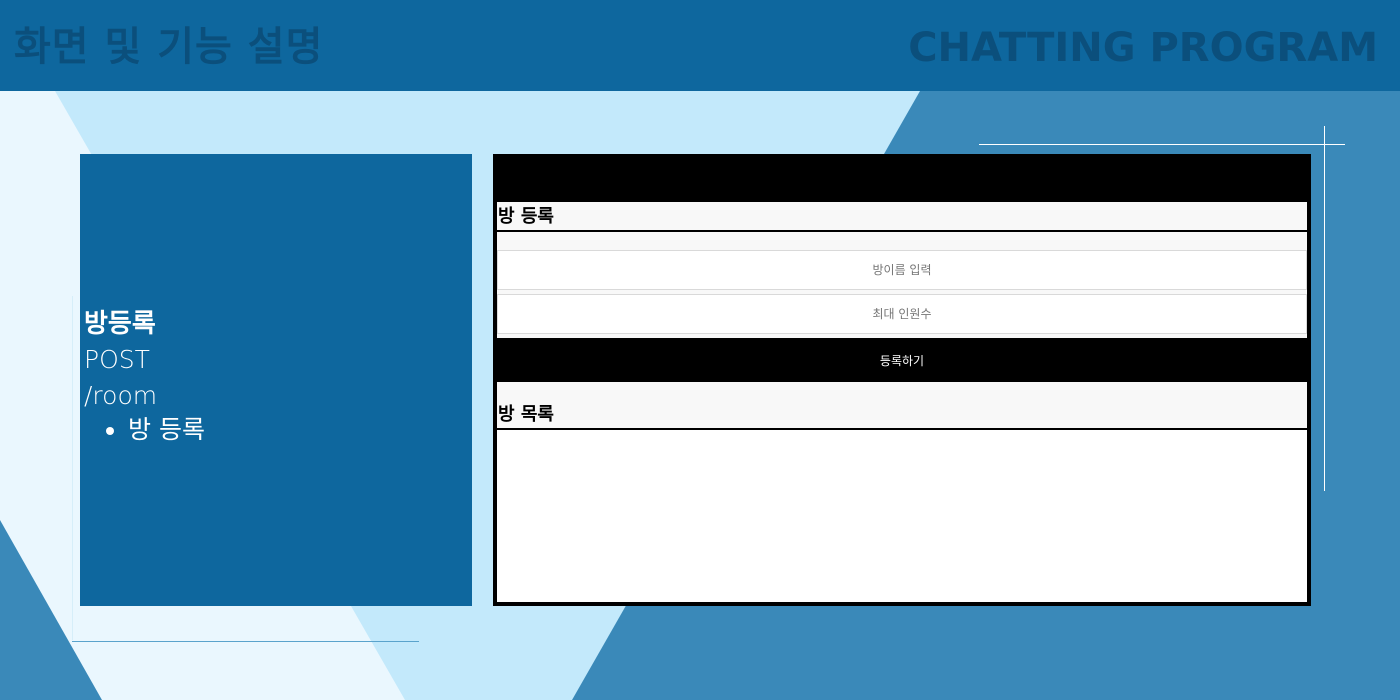 This screenshot has width=1400, height=700. Describe the element at coordinates (120, 324) in the screenshot. I see `api-title: 방등록` at that location.